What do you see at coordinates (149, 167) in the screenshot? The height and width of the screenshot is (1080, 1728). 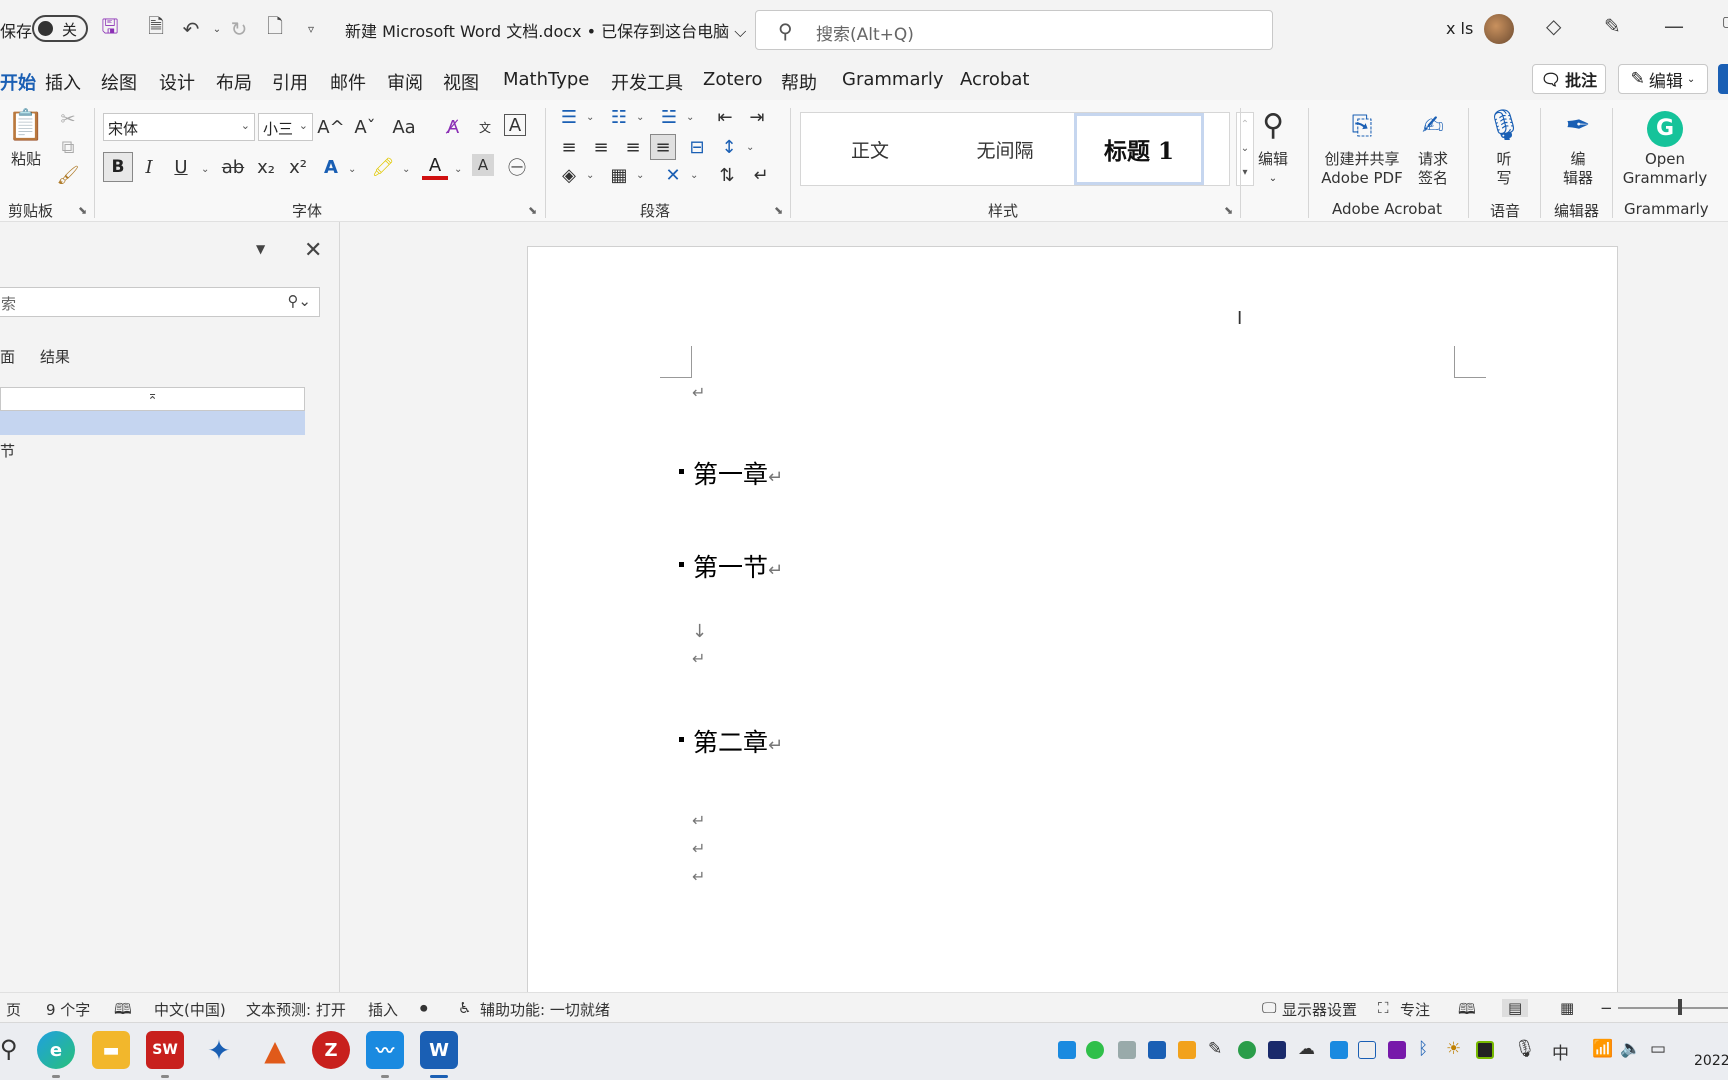 I see `italic-icon: I` at bounding box center [149, 167].